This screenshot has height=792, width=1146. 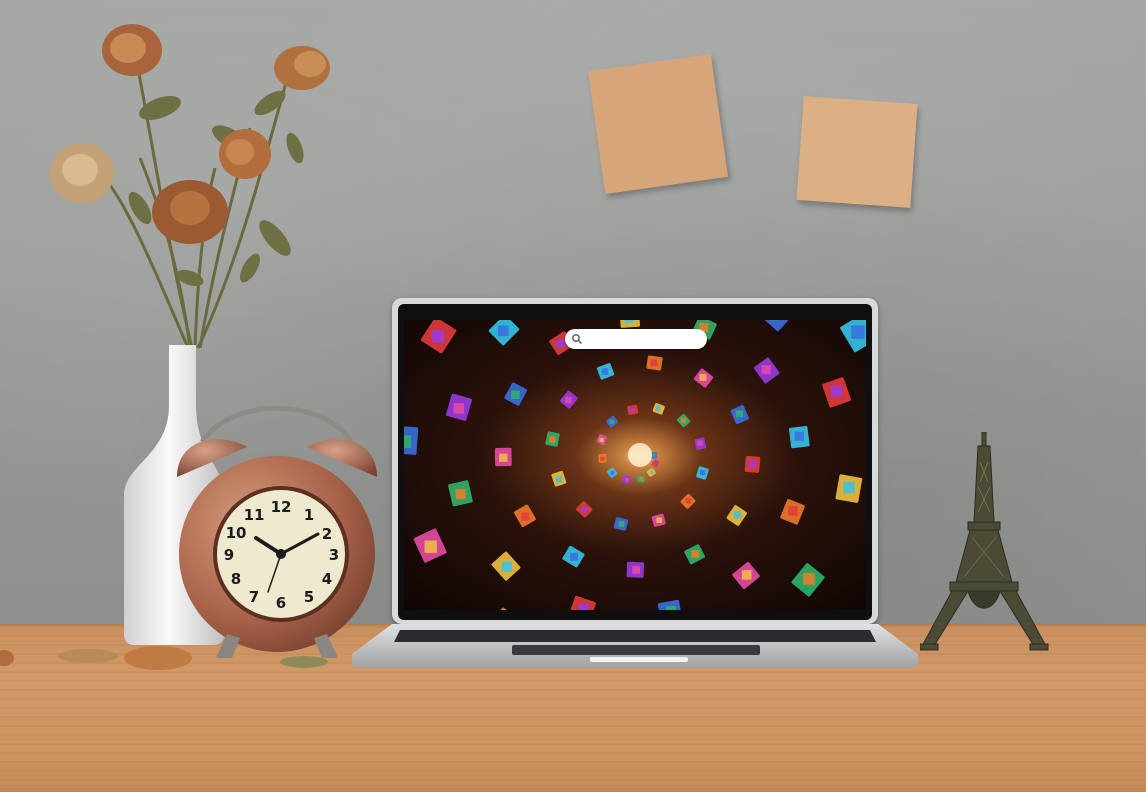 What do you see at coordinates (642, 339) in the screenshot?
I see `search-input` at bounding box center [642, 339].